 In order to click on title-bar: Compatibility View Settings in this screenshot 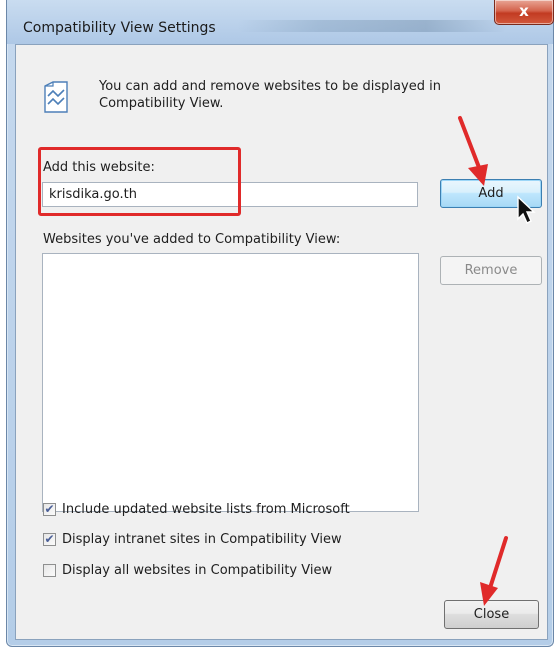, I will do `click(280, 22)`.